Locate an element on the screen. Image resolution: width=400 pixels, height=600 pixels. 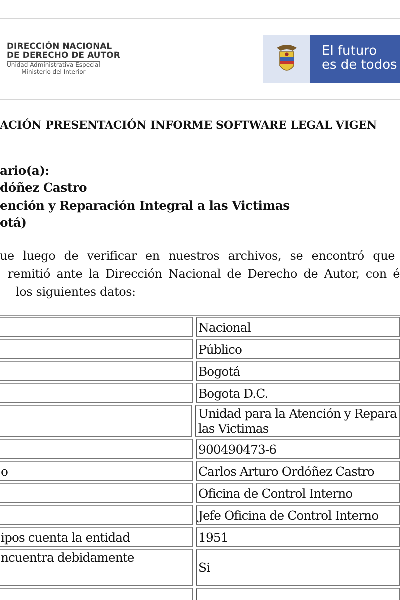
cell-text: Bogota D.C. is located at coordinates (234, 393).